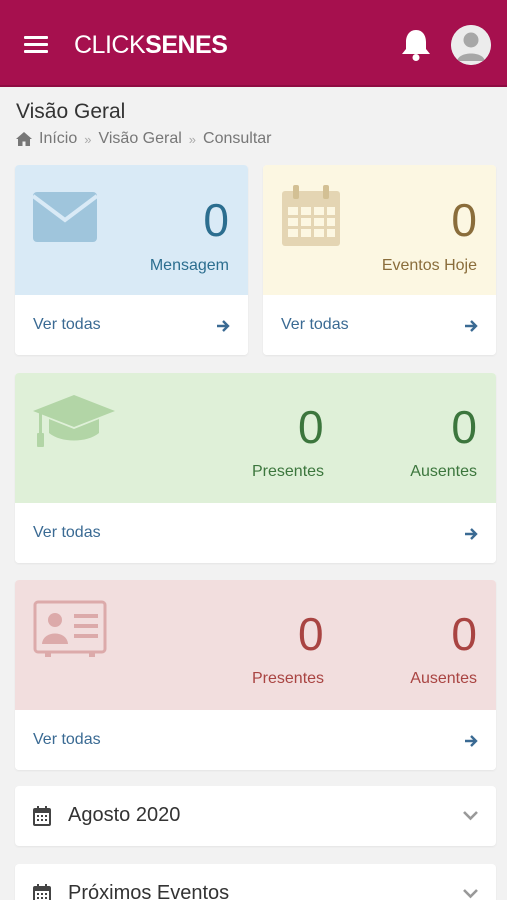 This screenshot has height=900, width=507. What do you see at coordinates (443, 471) in the screenshot?
I see `students-absent-label: Ausentes` at bounding box center [443, 471].